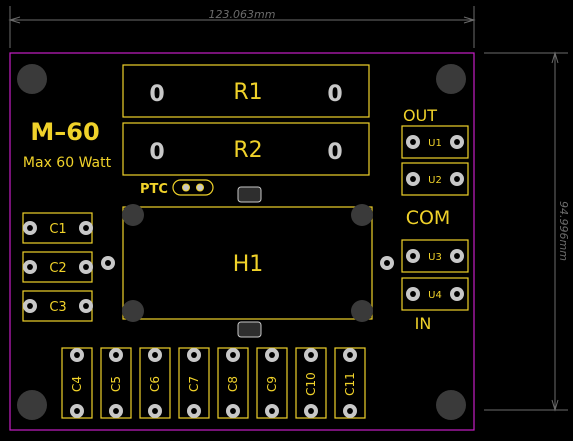 This screenshot has width=573, height=441. I want to click on capacitor-c5-label: C5, so click(116, 384).